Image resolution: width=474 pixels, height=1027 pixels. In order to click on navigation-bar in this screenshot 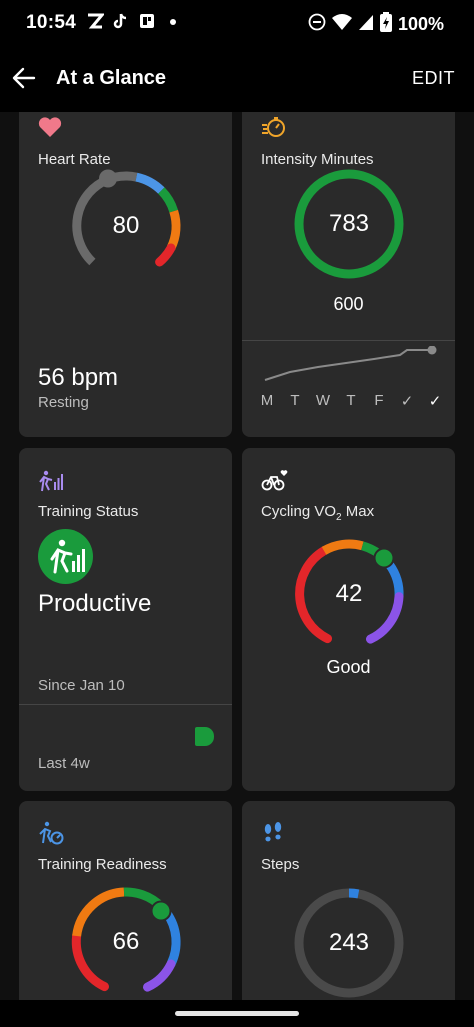, I will do `click(237, 1013)`.